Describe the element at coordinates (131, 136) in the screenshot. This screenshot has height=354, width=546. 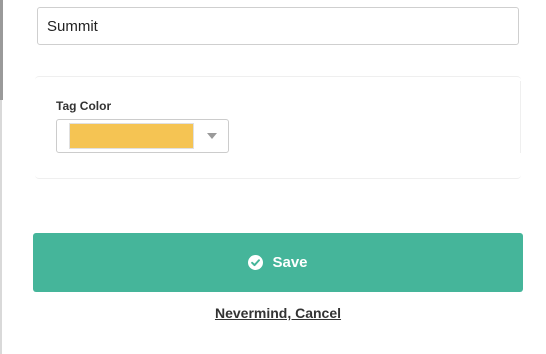
I see `color-swatch` at that location.